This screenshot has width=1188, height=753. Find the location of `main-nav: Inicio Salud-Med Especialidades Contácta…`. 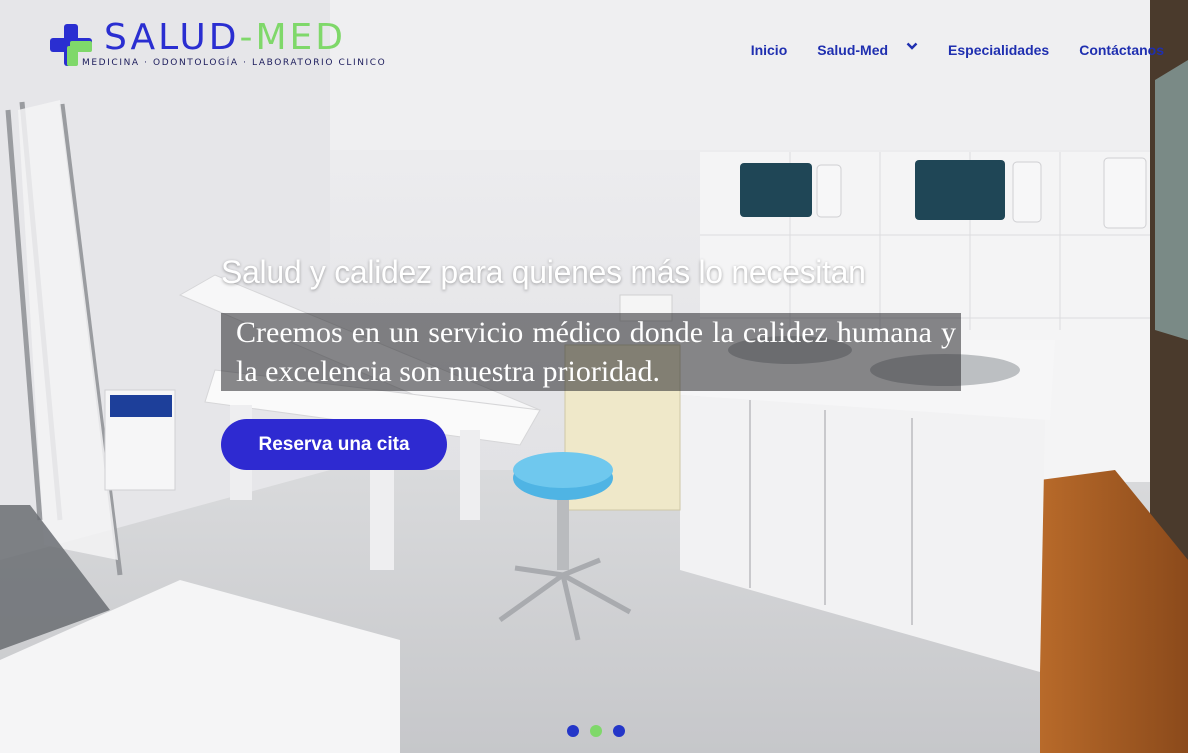

main-nav: Inicio Salud-Med Especialidades Contácta… is located at coordinates (942, 50).